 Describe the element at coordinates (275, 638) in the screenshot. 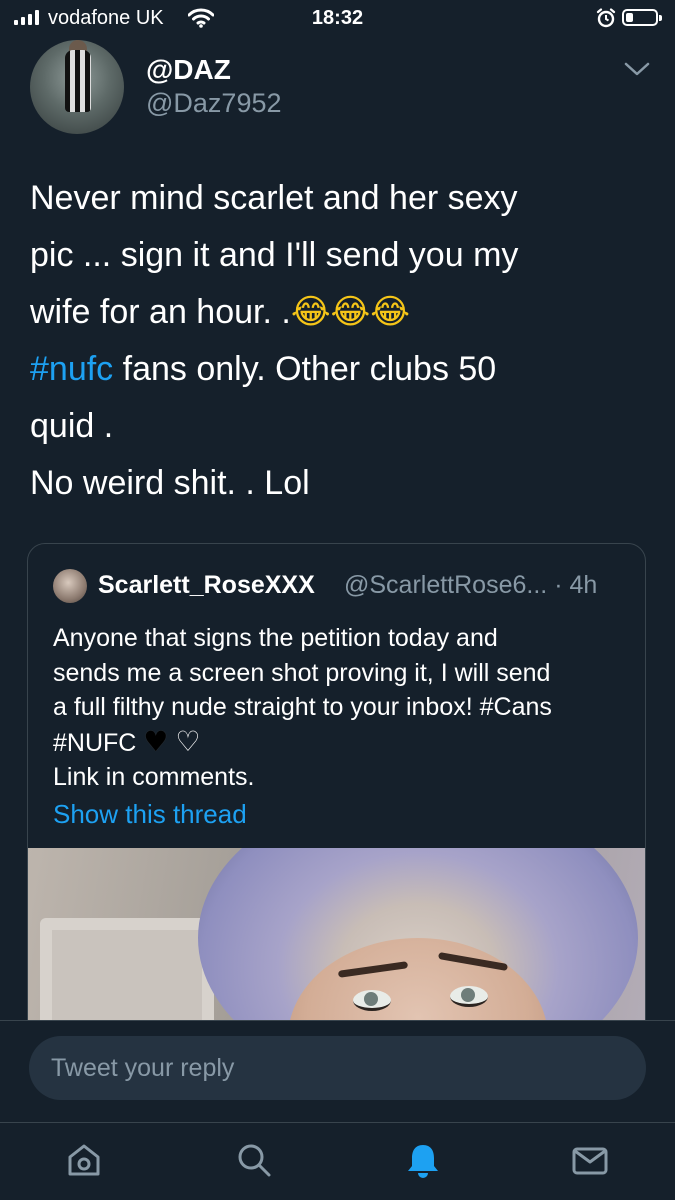

I see `quoted-line: Anyone that signs the petition today and` at that location.